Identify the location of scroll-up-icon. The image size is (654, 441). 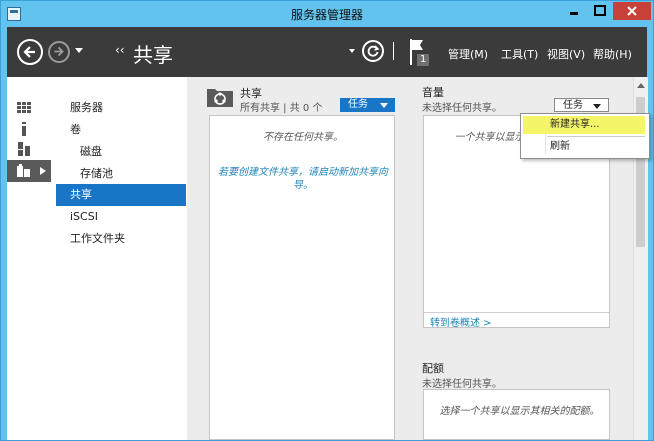
(641, 85).